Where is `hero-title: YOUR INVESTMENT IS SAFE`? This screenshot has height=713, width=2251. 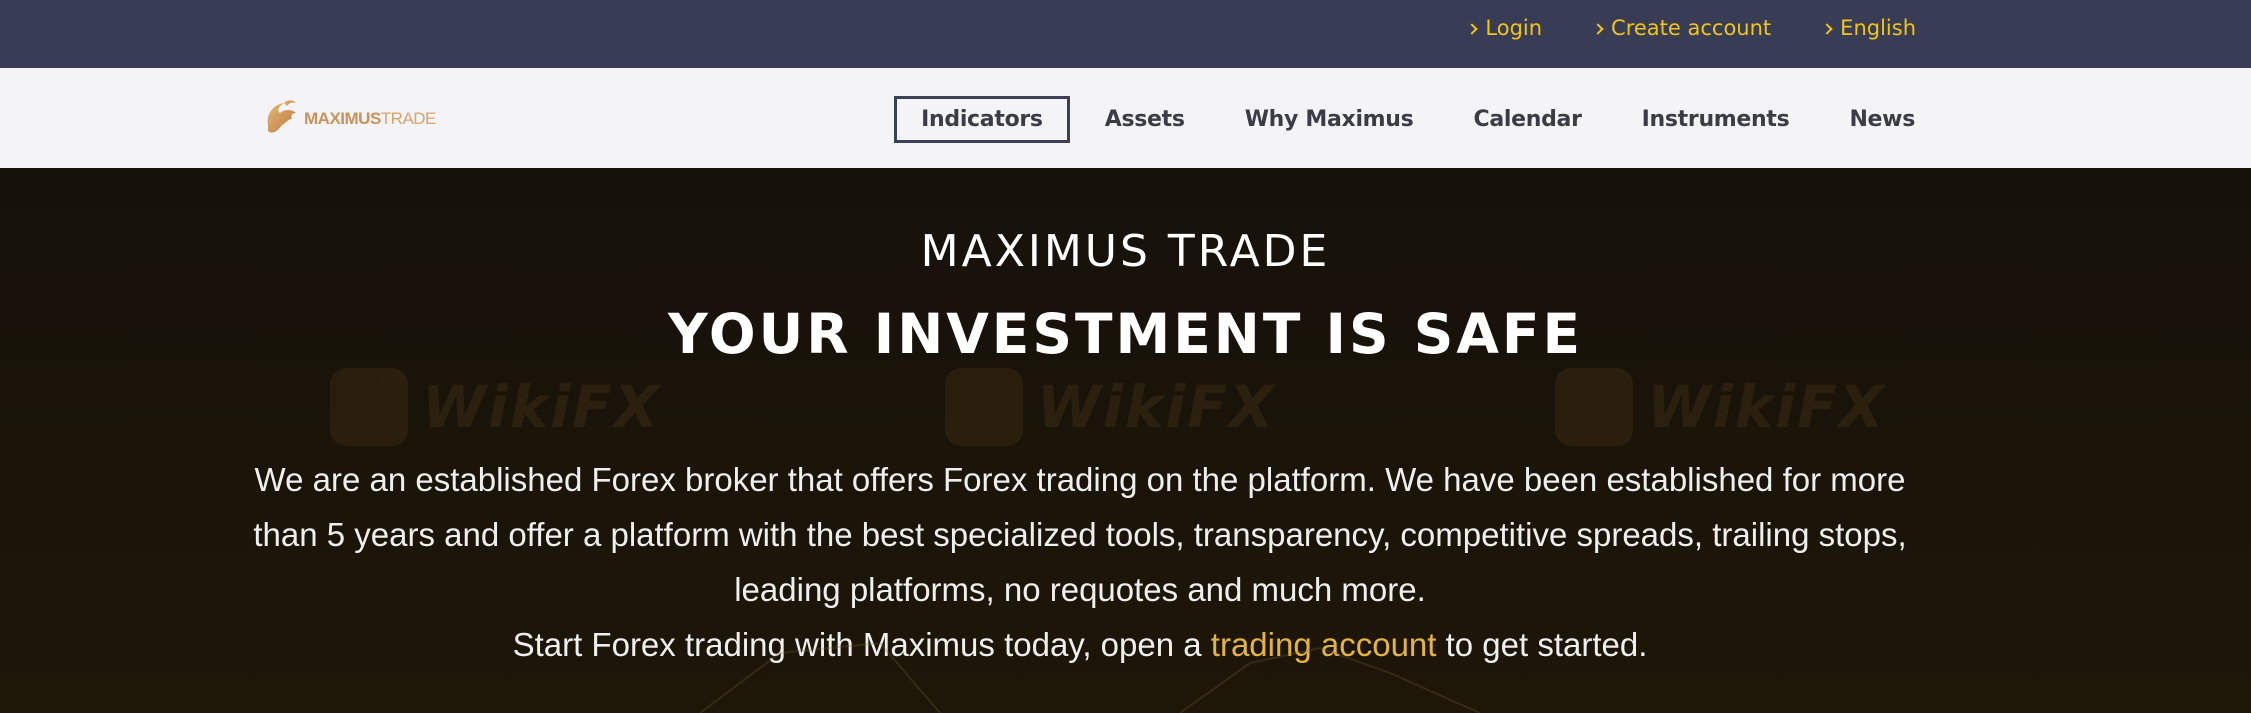
hero-title: YOUR INVESTMENT IS SAFE is located at coordinates (1125, 334).